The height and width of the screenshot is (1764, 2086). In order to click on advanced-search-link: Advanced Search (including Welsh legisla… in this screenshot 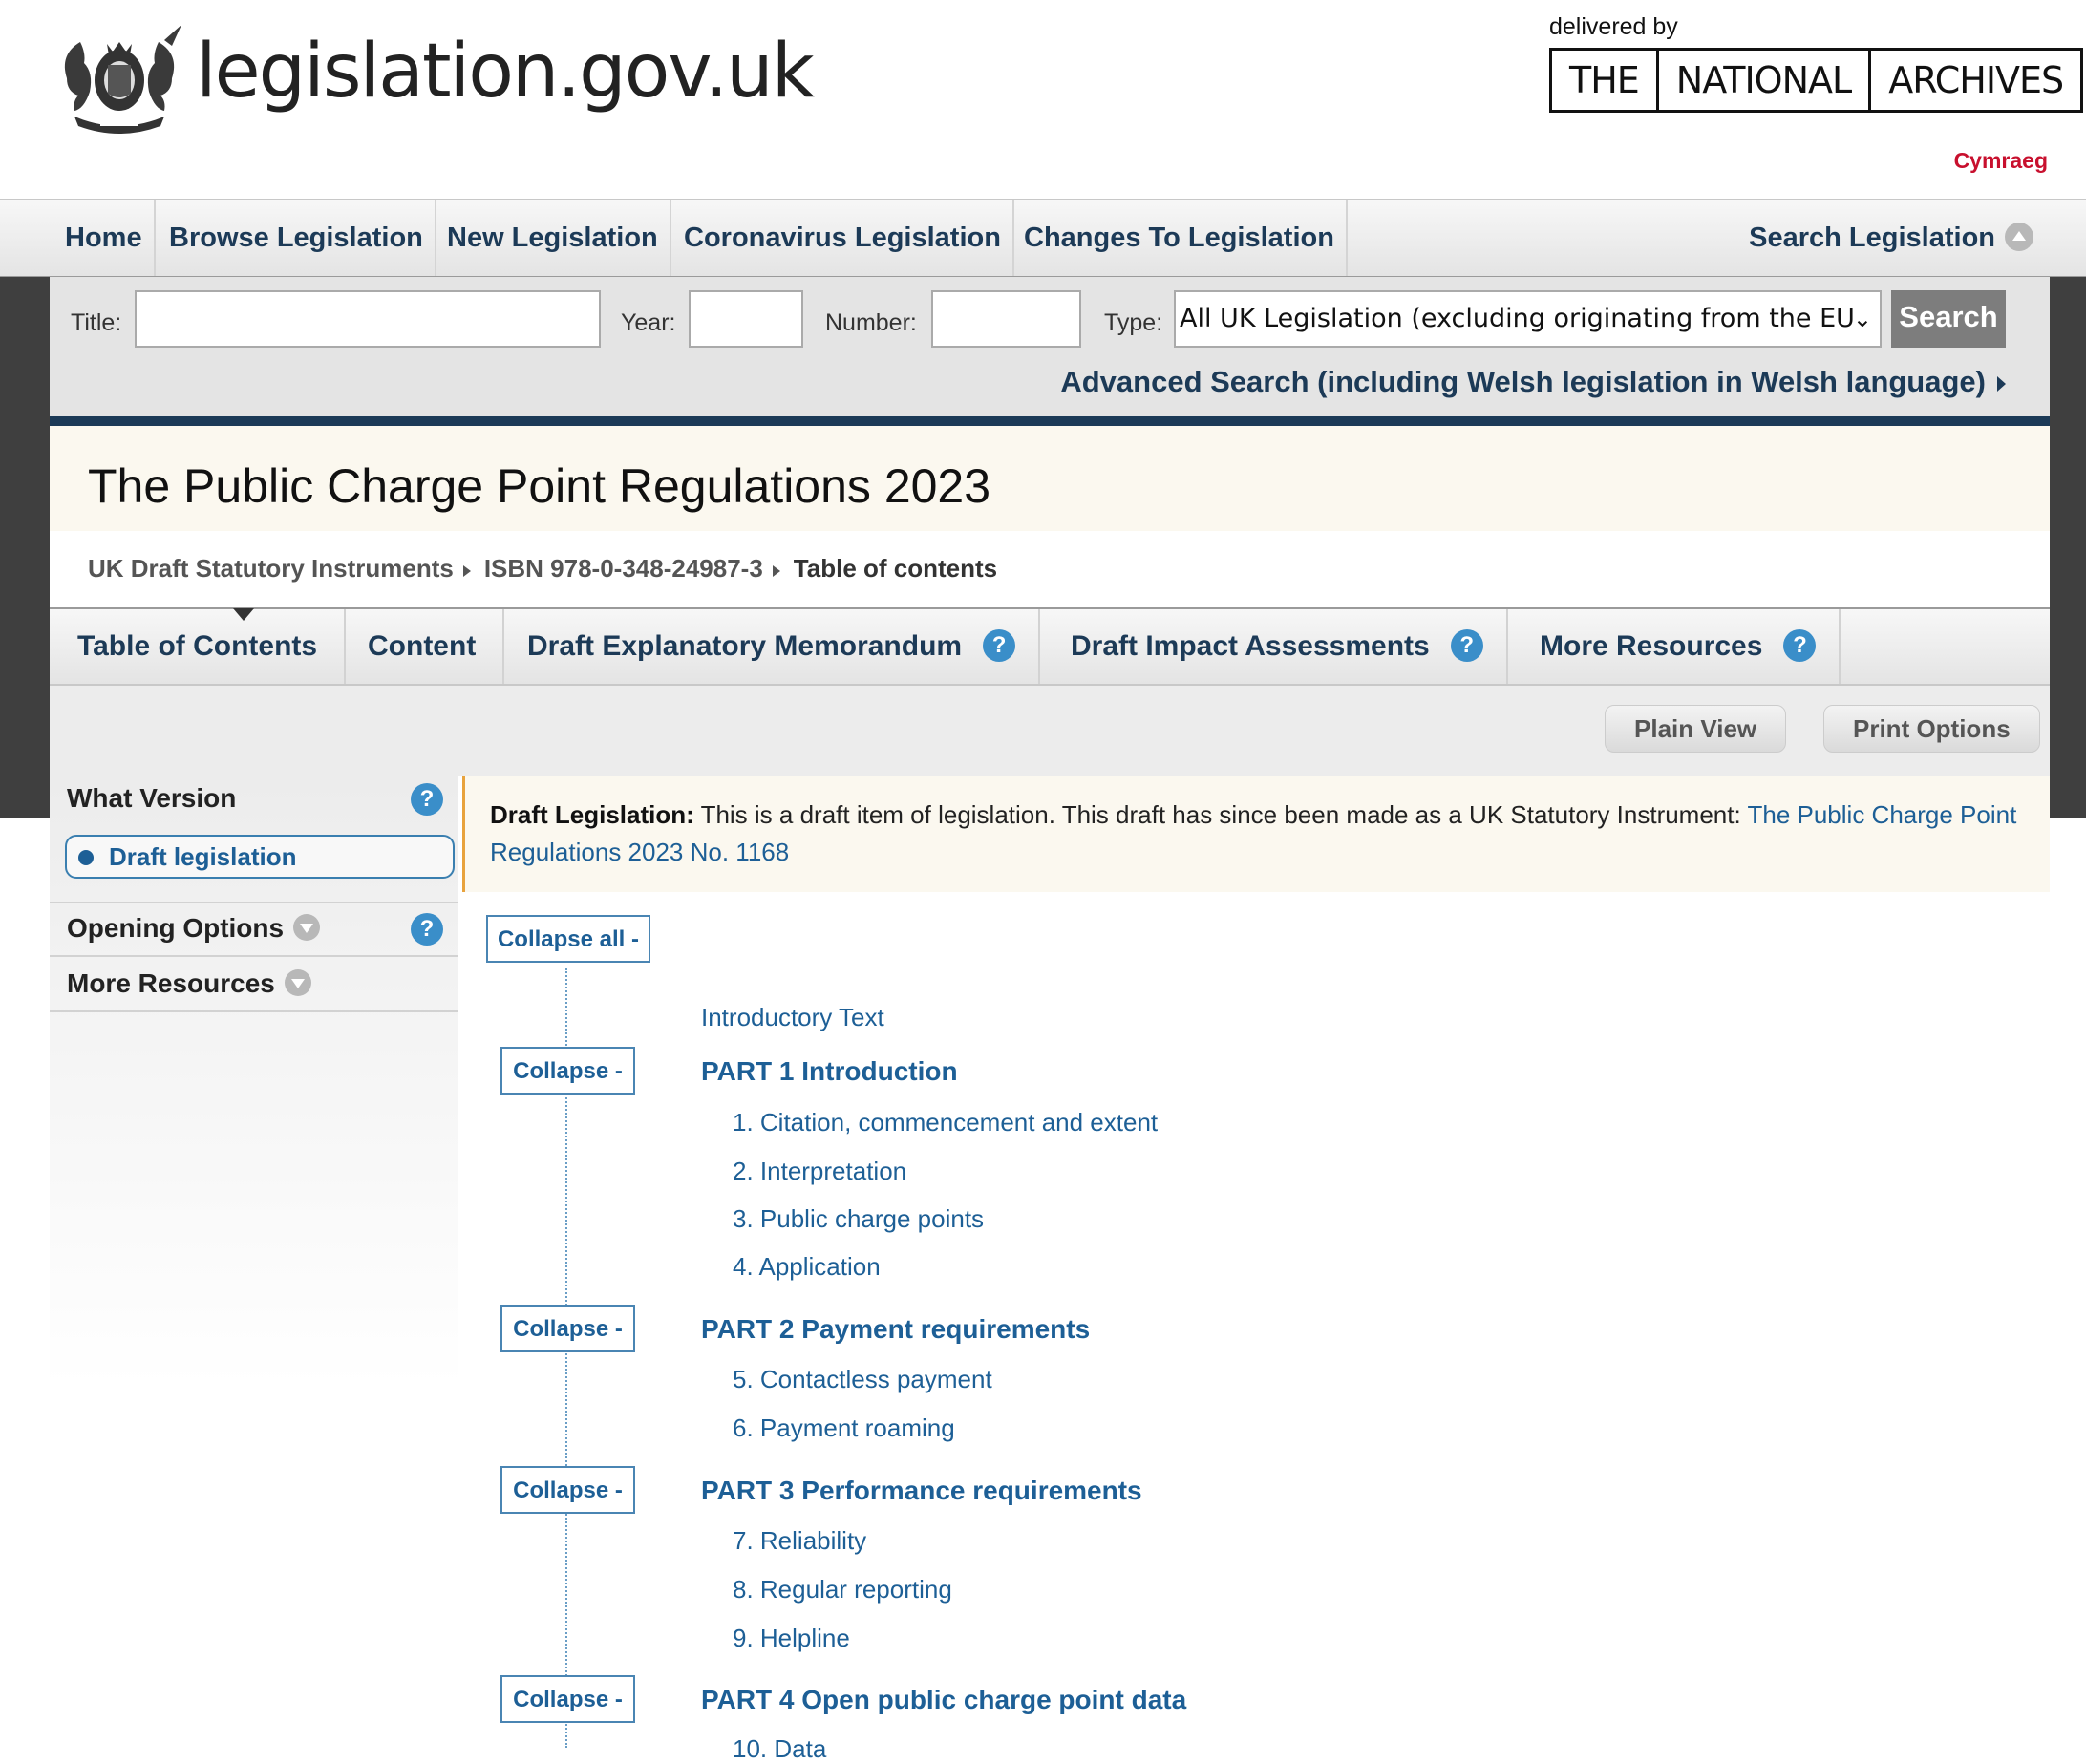, I will do `click(1533, 382)`.